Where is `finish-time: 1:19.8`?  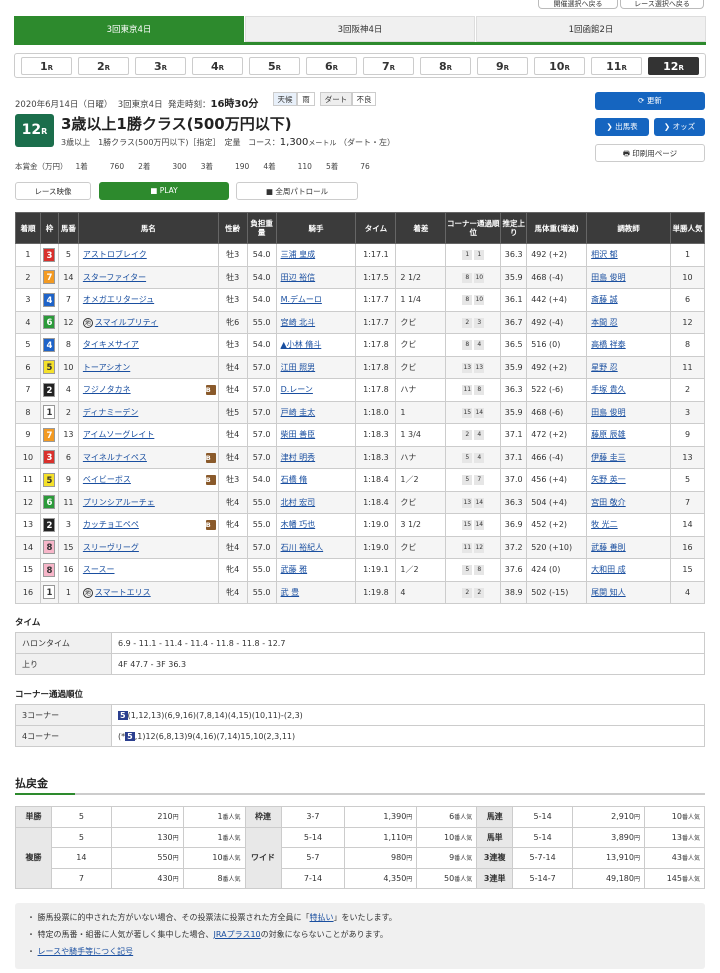 finish-time: 1:19.8 is located at coordinates (376, 592).